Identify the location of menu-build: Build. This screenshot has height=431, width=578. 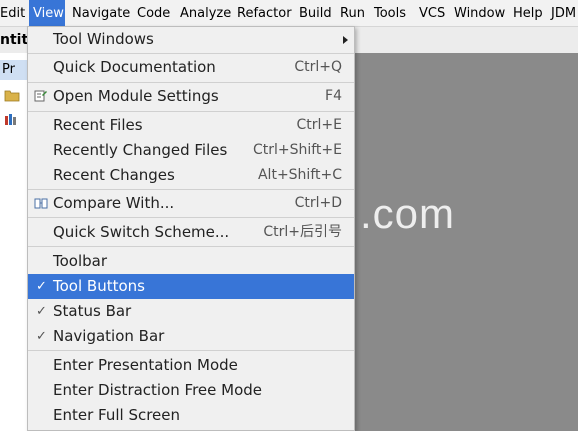
(315, 13).